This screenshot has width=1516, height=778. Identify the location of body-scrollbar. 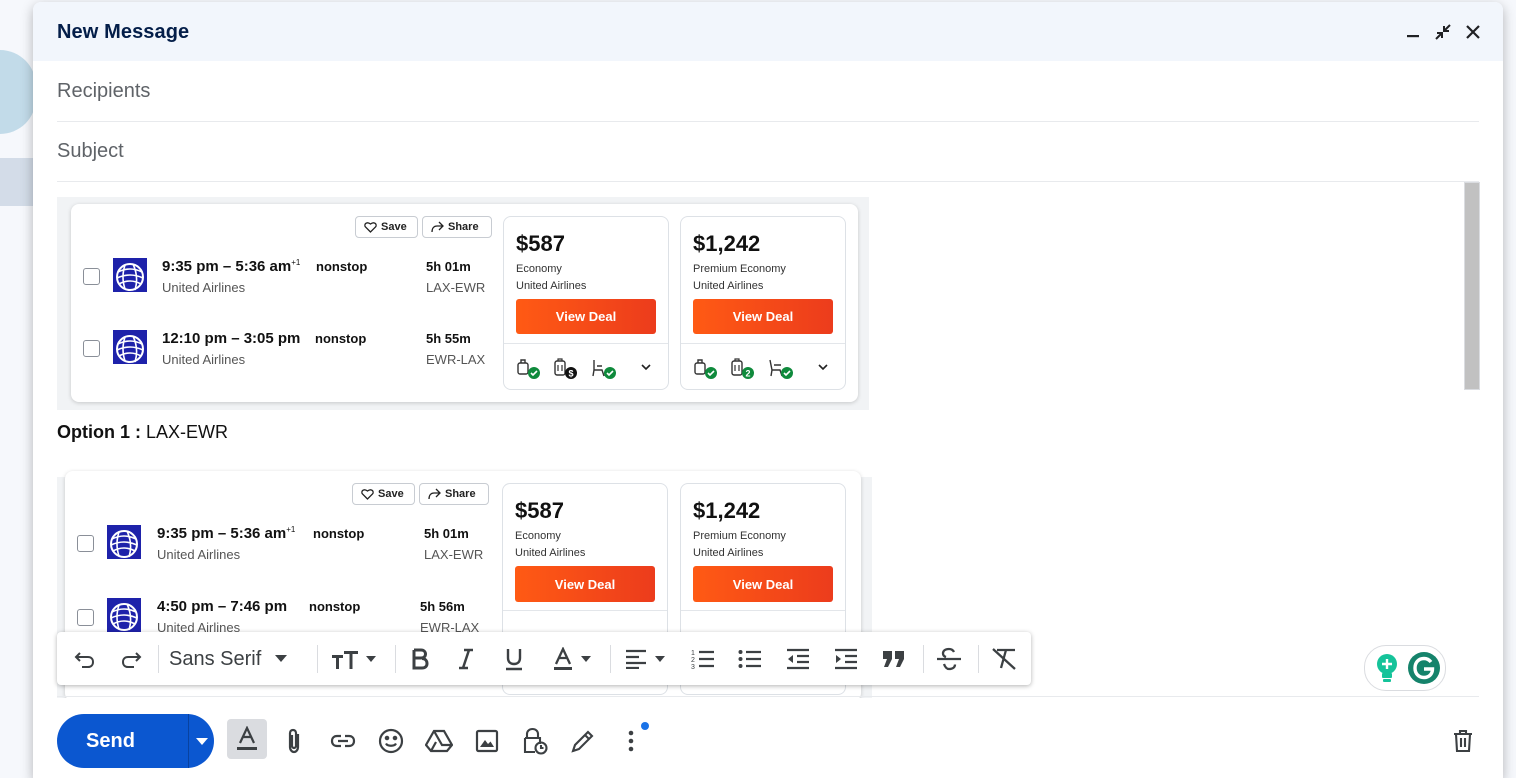
(1472, 286).